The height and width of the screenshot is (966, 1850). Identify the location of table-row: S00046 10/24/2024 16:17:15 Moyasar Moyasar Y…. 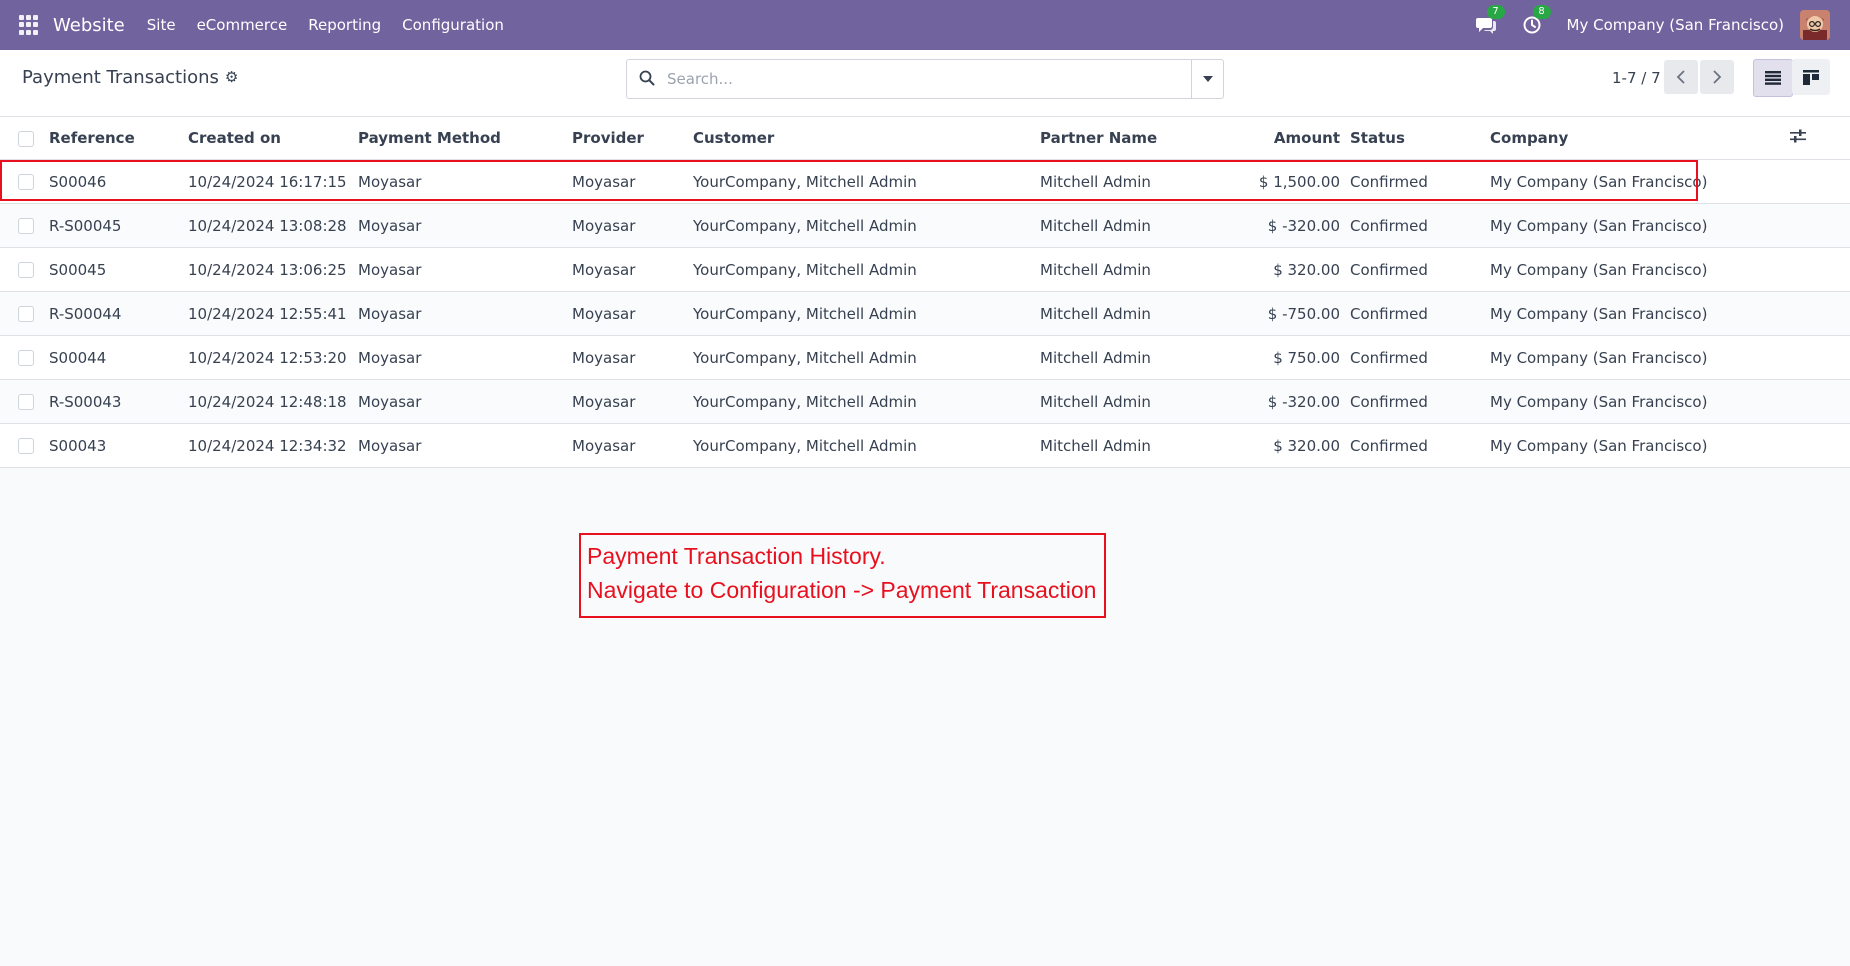
(925, 181).